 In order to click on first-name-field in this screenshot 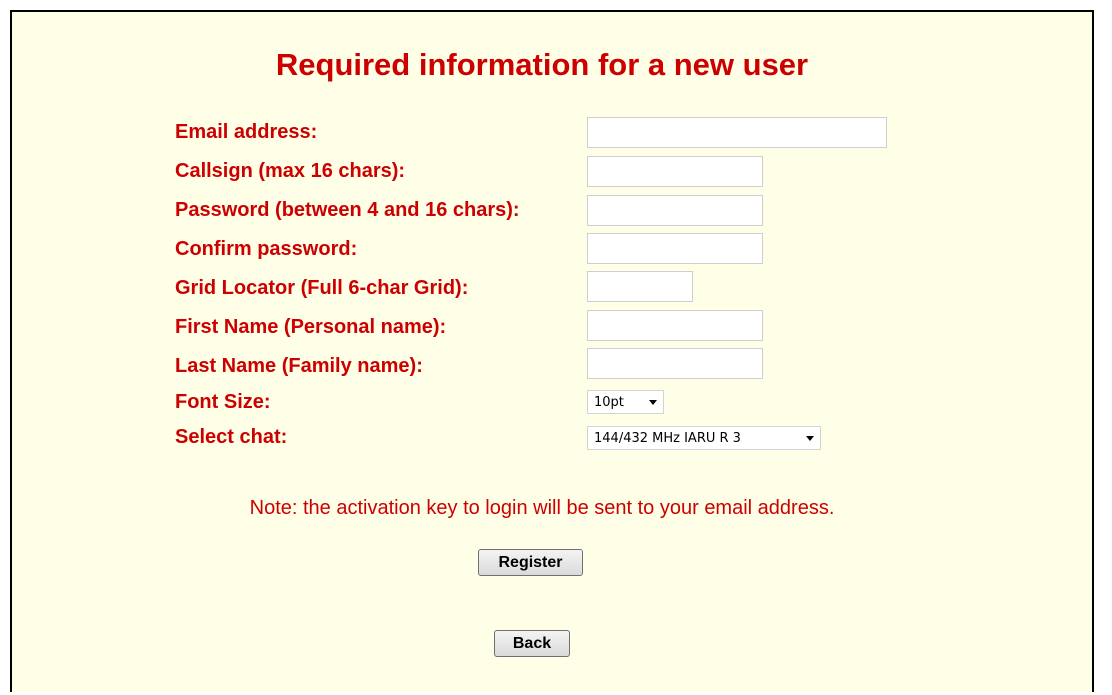, I will do `click(675, 325)`.